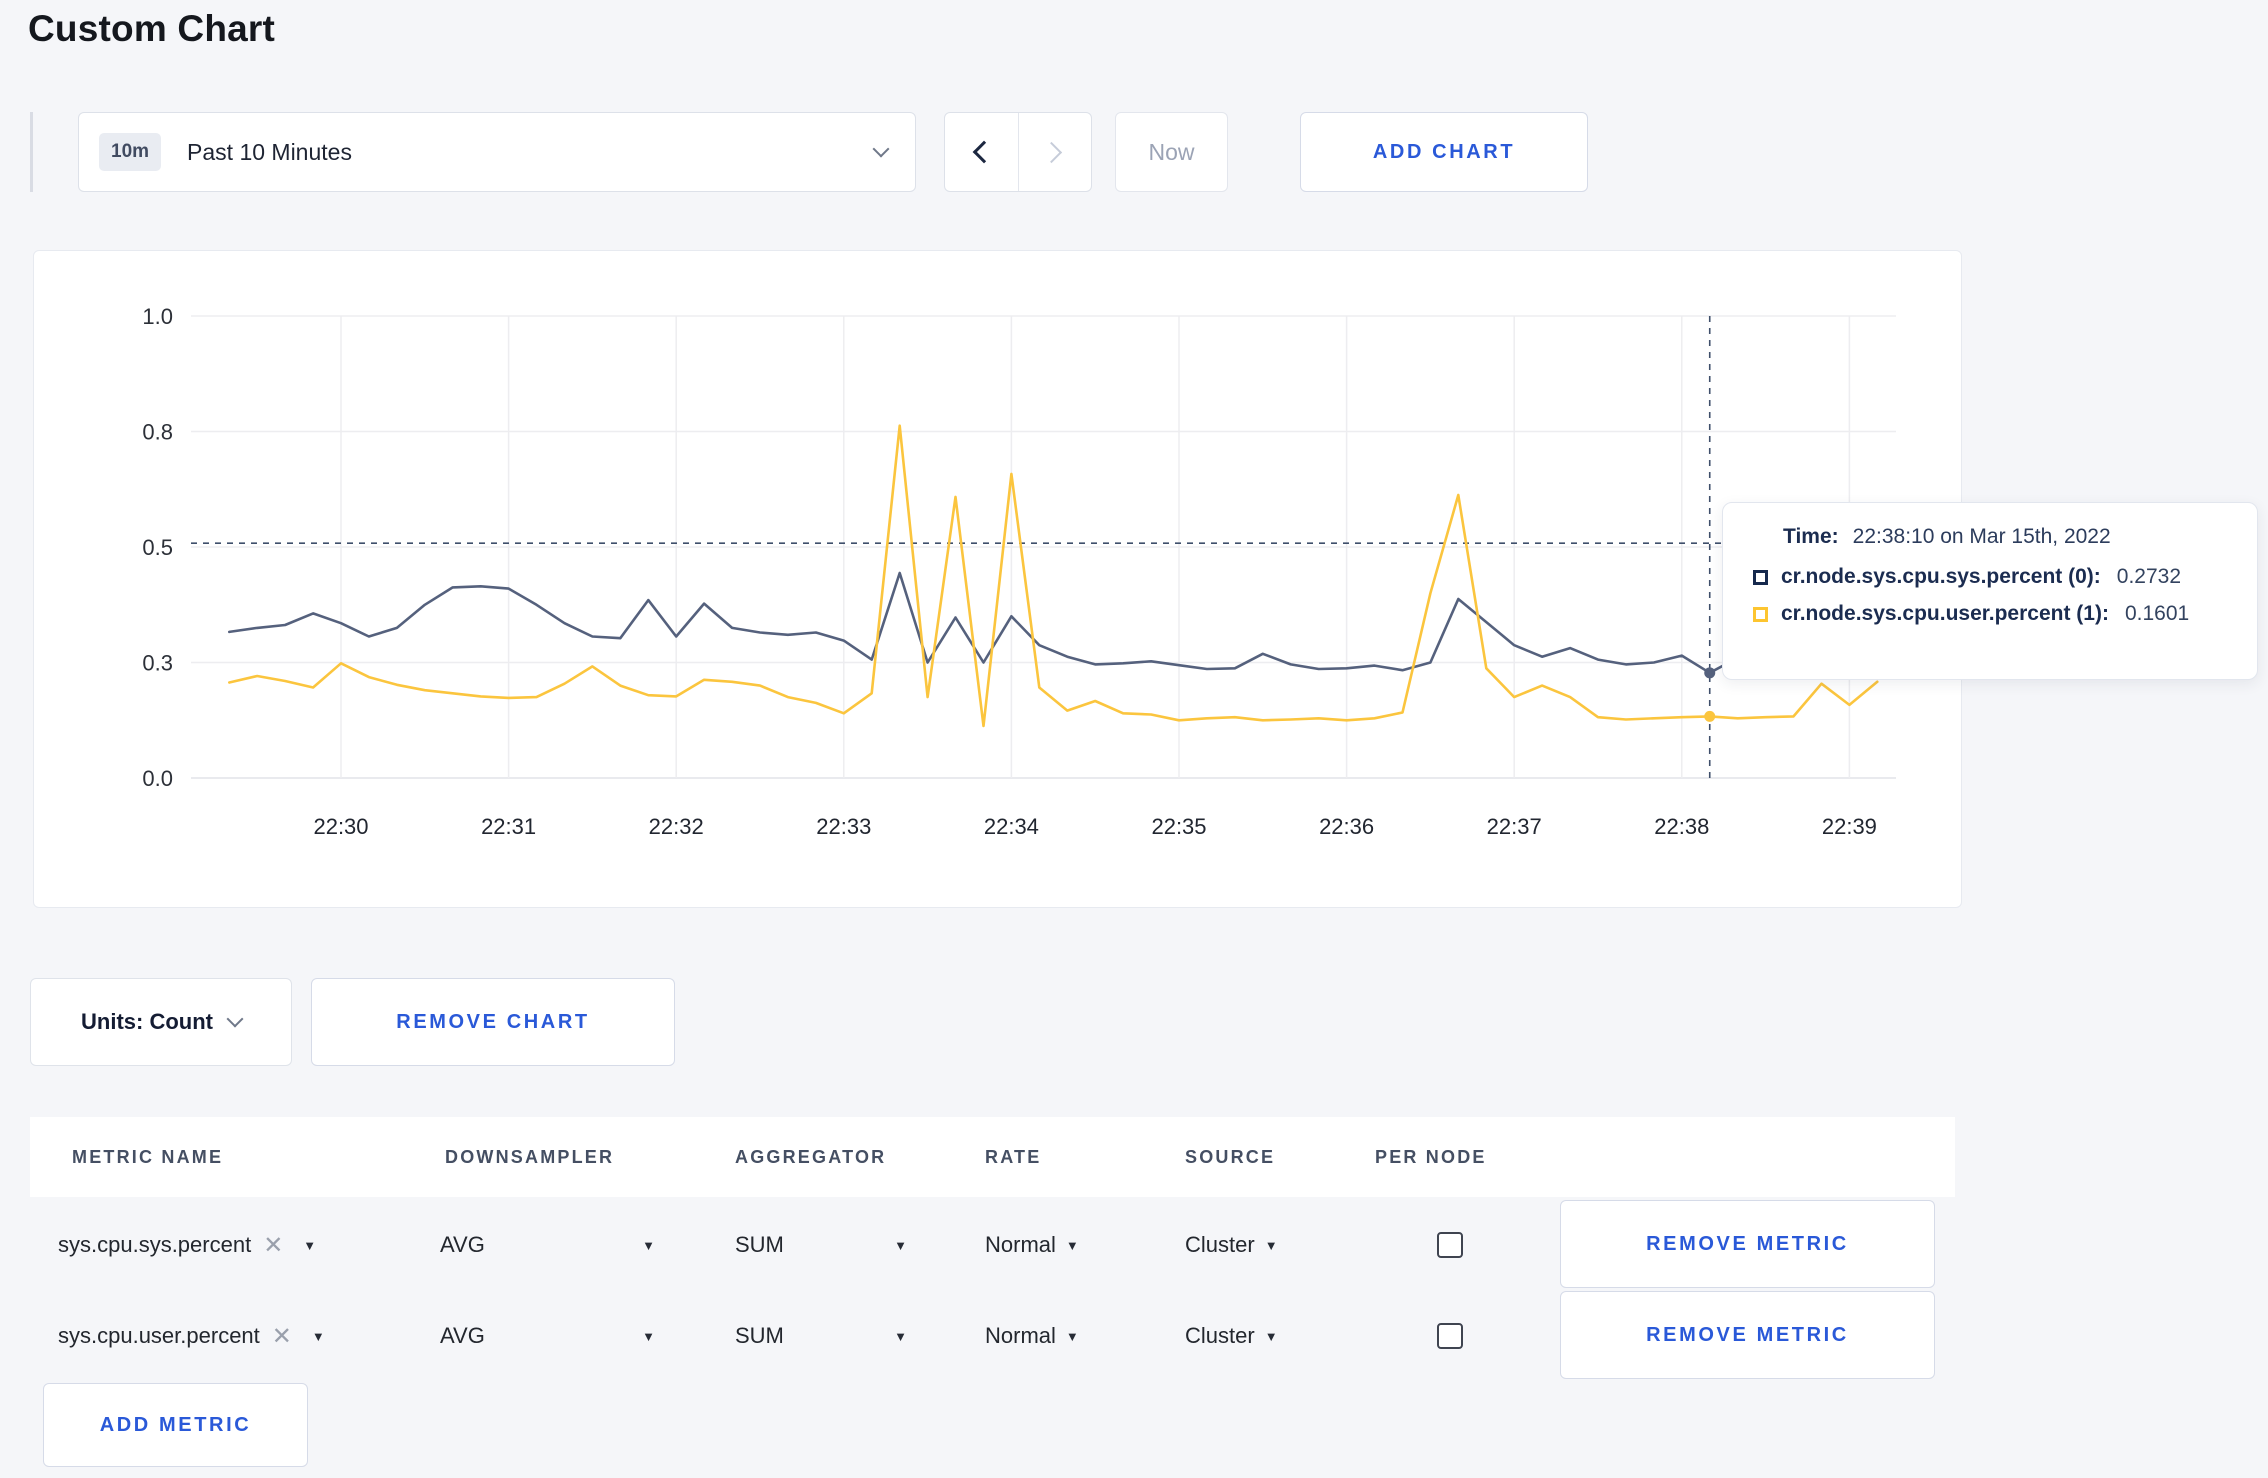  Describe the element at coordinates (1052, 152) in the screenshot. I see `chevron-right-icon` at that location.